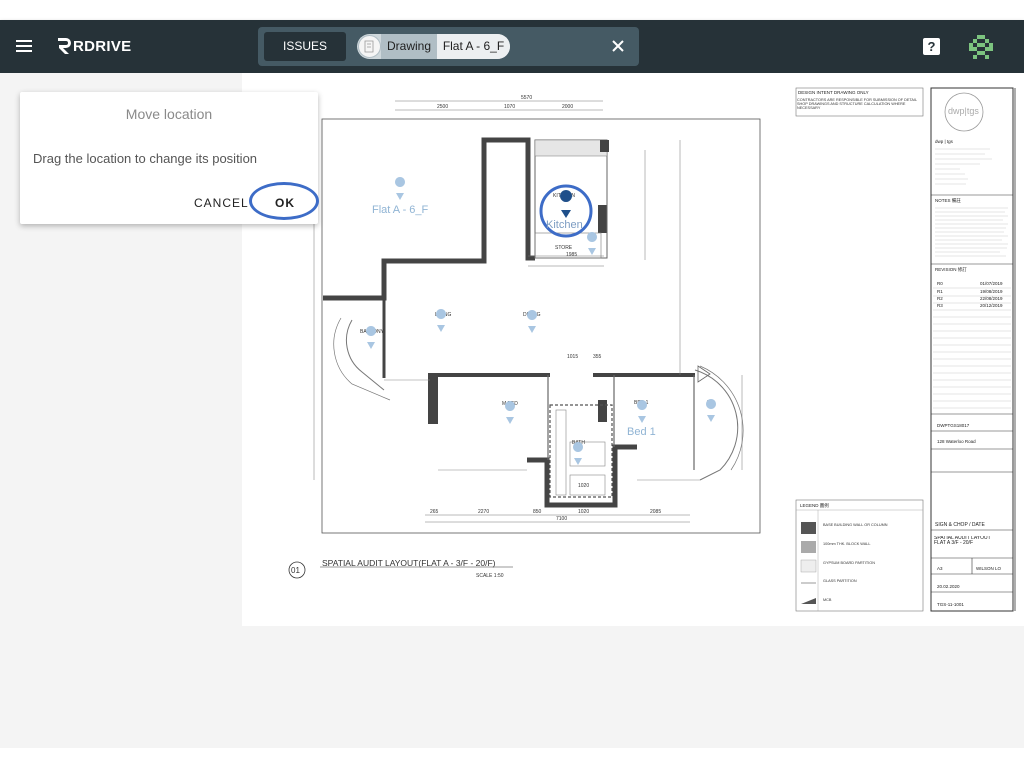  I want to click on drawing-thumbnail-icon, so click(369, 46).